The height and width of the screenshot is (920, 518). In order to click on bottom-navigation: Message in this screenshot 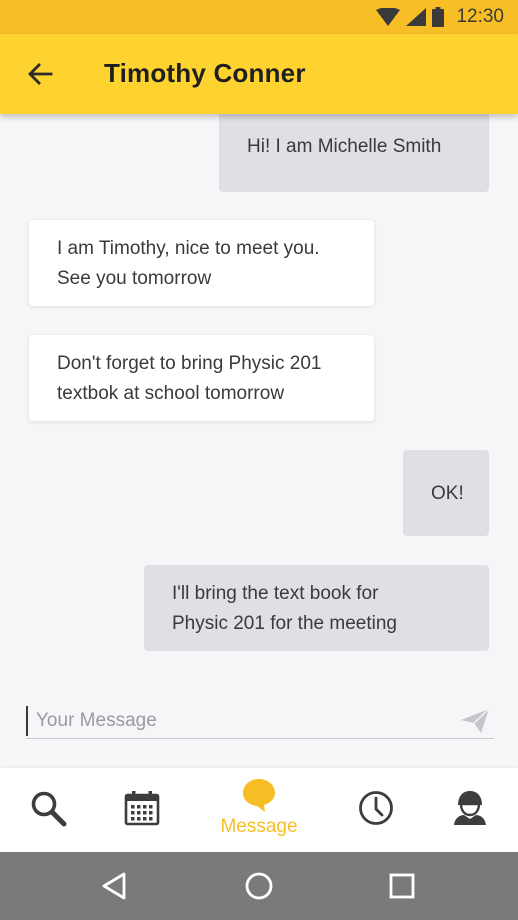, I will do `click(259, 810)`.